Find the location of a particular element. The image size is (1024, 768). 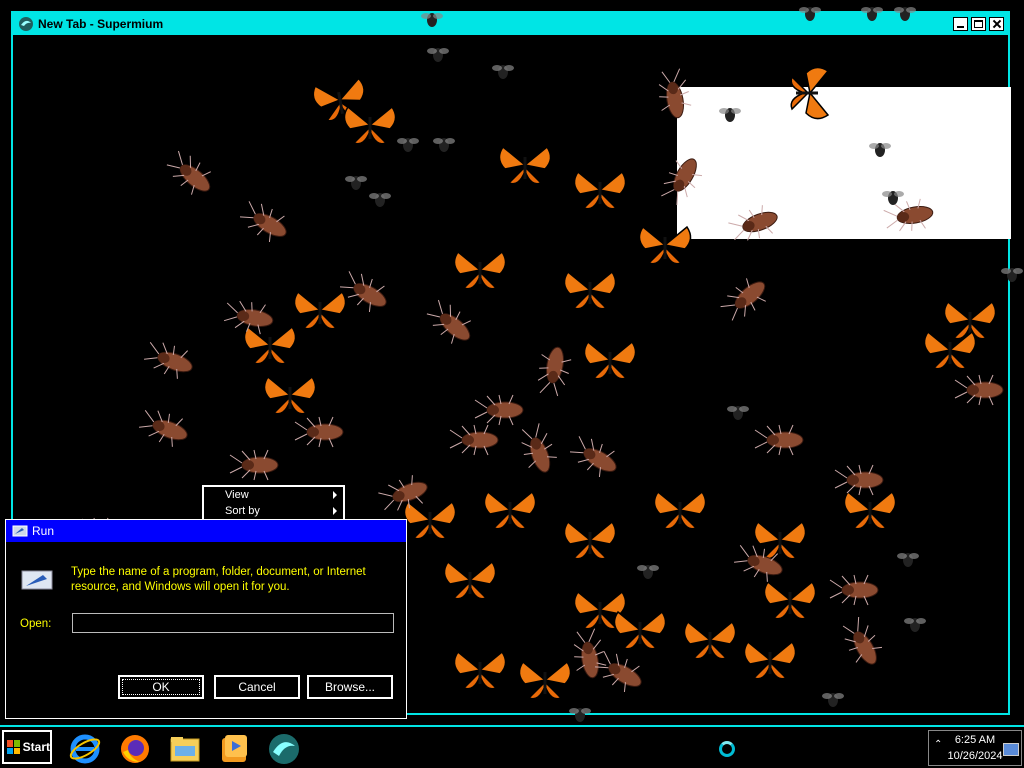

page-image-panel is located at coordinates (844, 163).